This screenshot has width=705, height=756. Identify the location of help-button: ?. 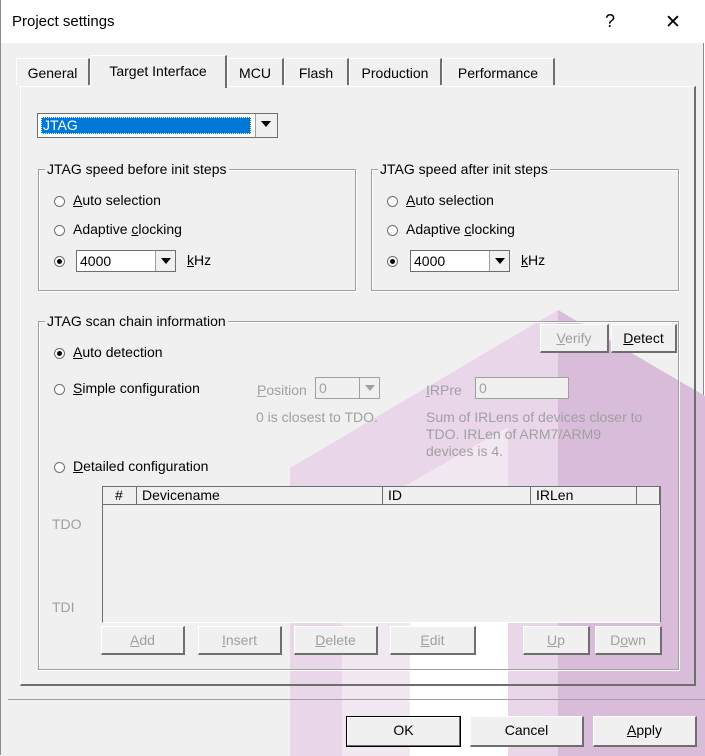
(610, 21).